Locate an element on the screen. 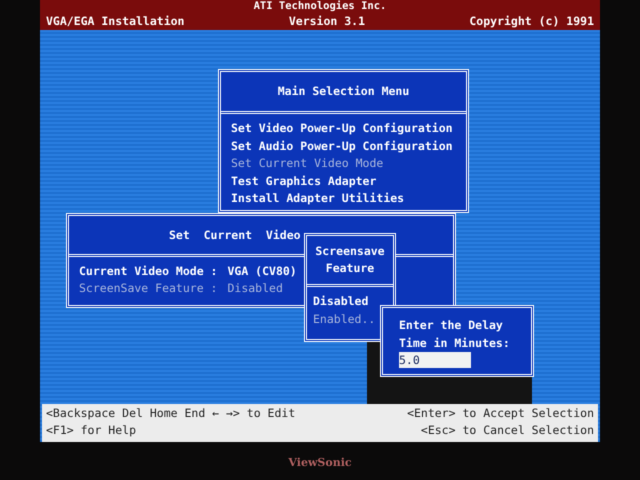 This screenshot has height=480, width=640. field-label: Current Video Mode : is located at coordinates (148, 271).